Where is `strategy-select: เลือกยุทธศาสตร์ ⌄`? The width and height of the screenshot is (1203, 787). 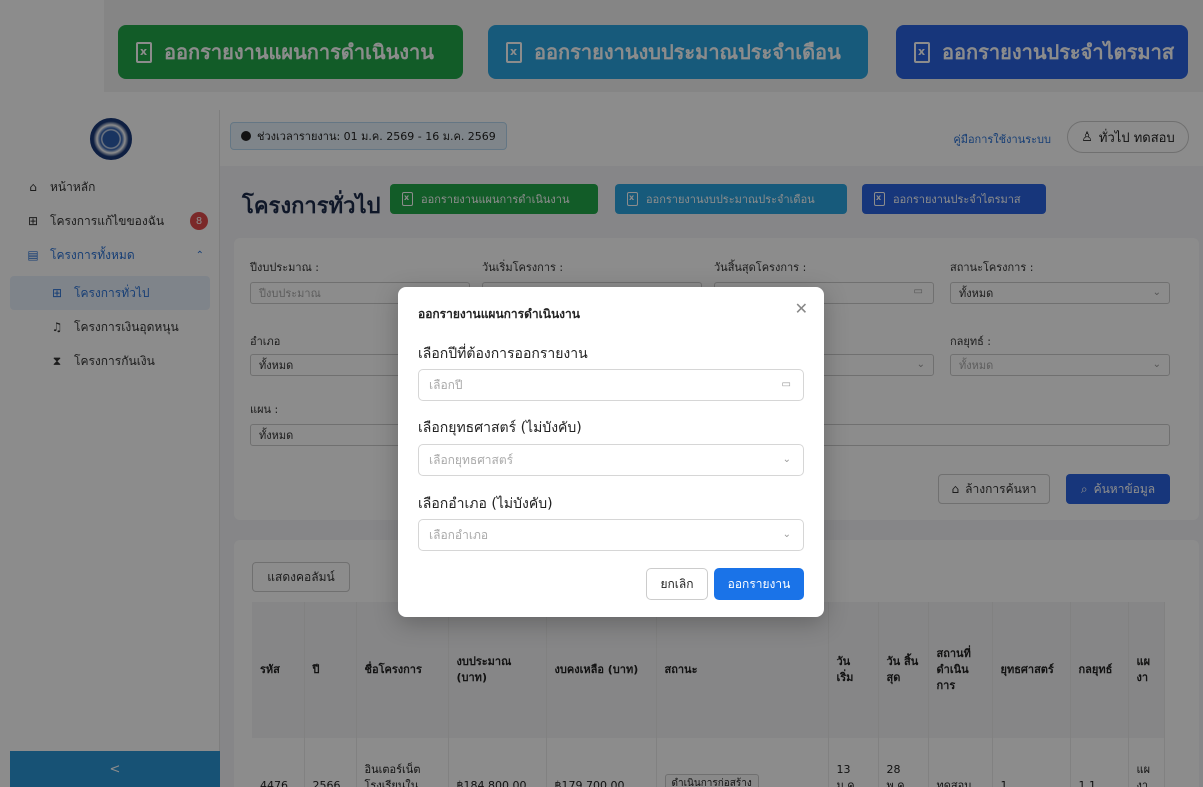 strategy-select: เลือกยุทธศาสตร์ ⌄ is located at coordinates (611, 460).